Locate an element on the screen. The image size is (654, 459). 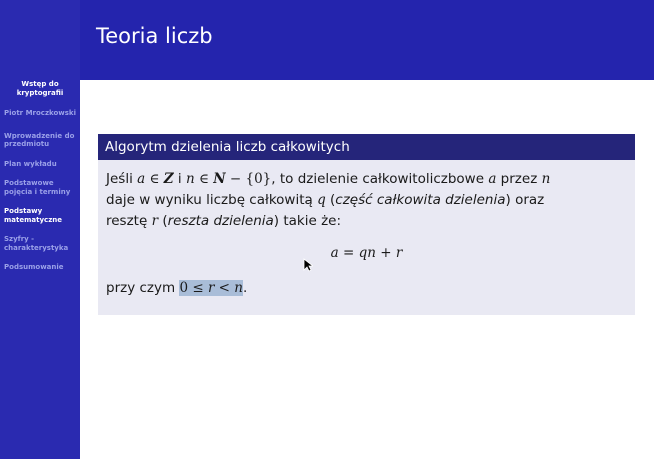
highlighted-r-lt-n: r < n is located at coordinates (225, 288).